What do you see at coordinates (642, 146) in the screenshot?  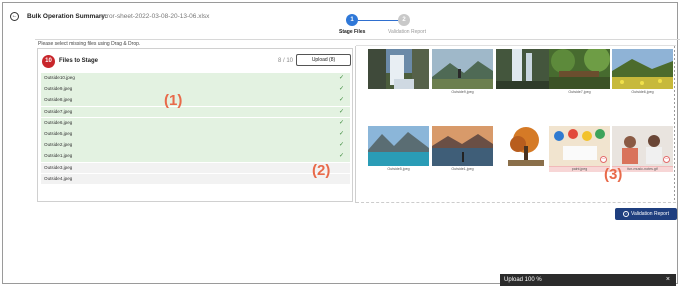 I see `people-music-image: –` at bounding box center [642, 146].